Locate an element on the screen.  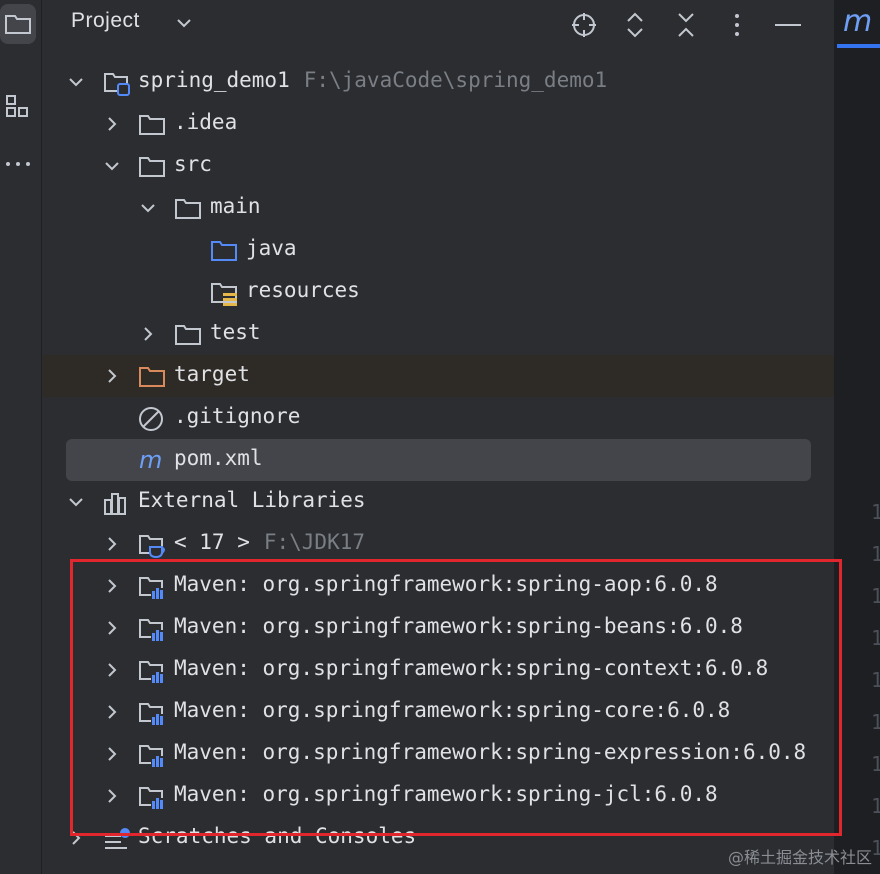
structure-tool-button is located at coordinates (18, 106).